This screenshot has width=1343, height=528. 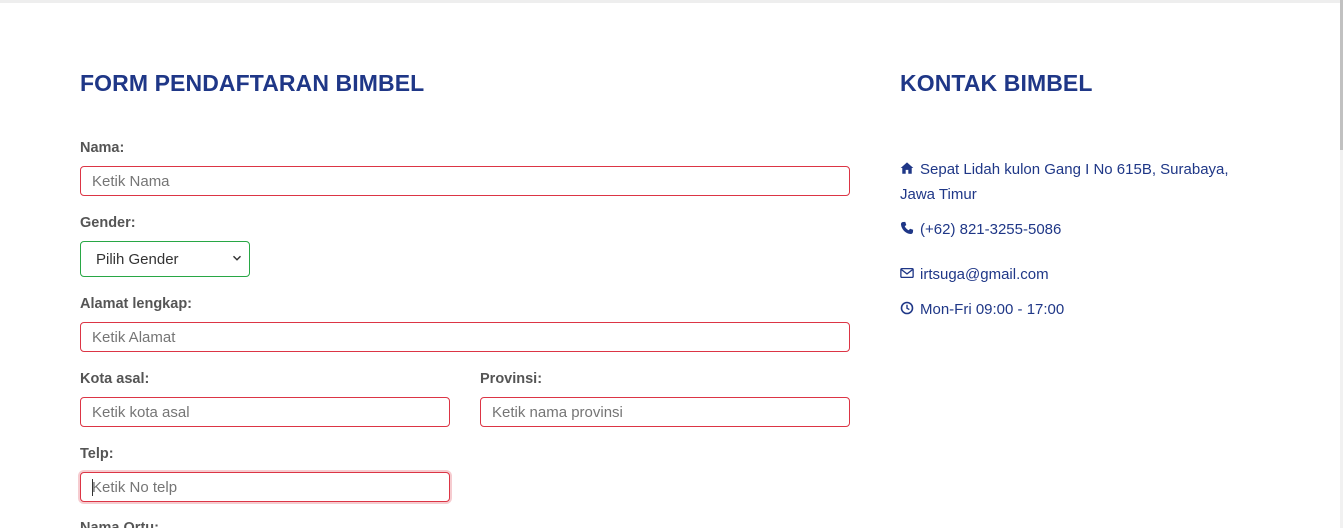 I want to click on gender-label: Gender:, so click(x=108, y=223).